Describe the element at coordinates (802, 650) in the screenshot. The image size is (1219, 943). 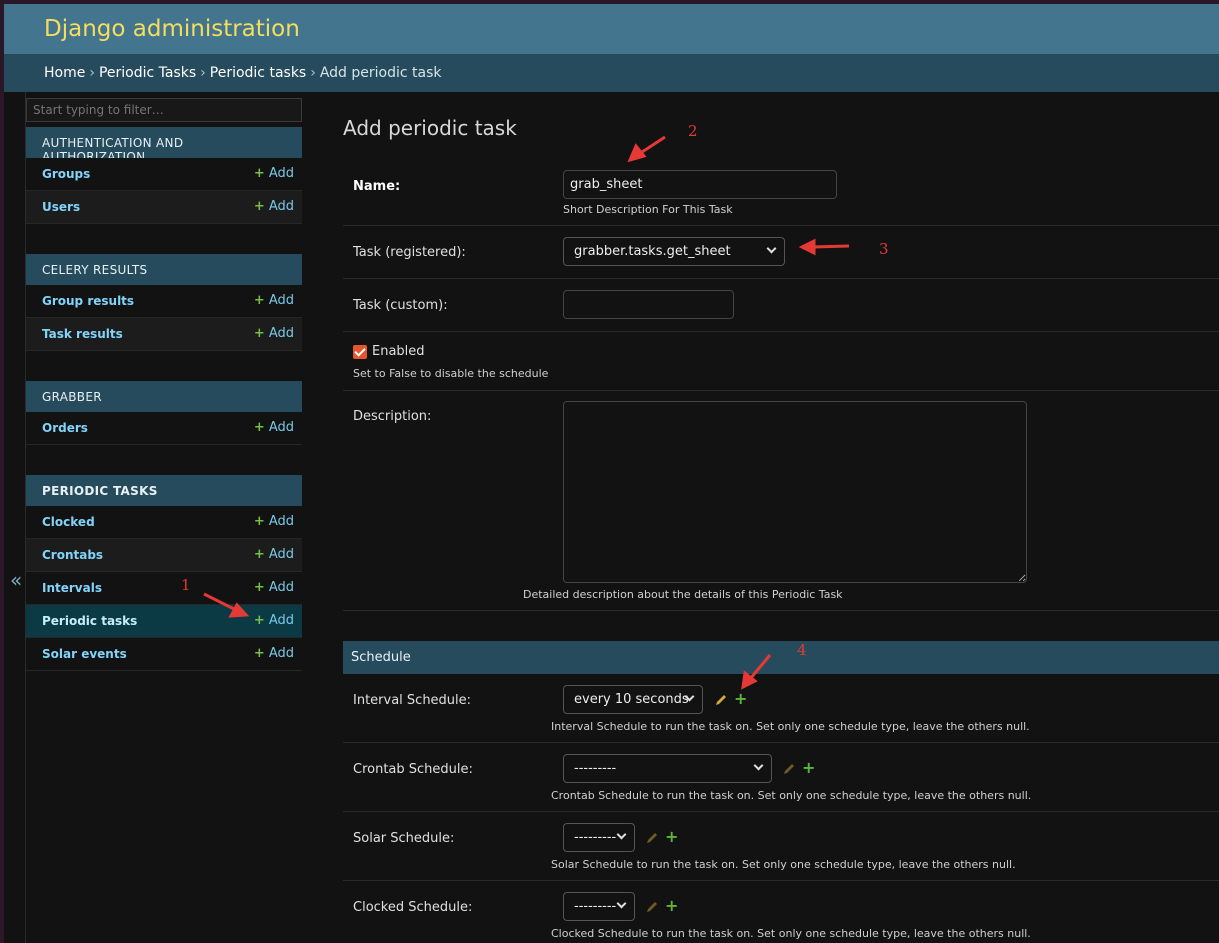
I see `annotation-label-4: 4` at that location.